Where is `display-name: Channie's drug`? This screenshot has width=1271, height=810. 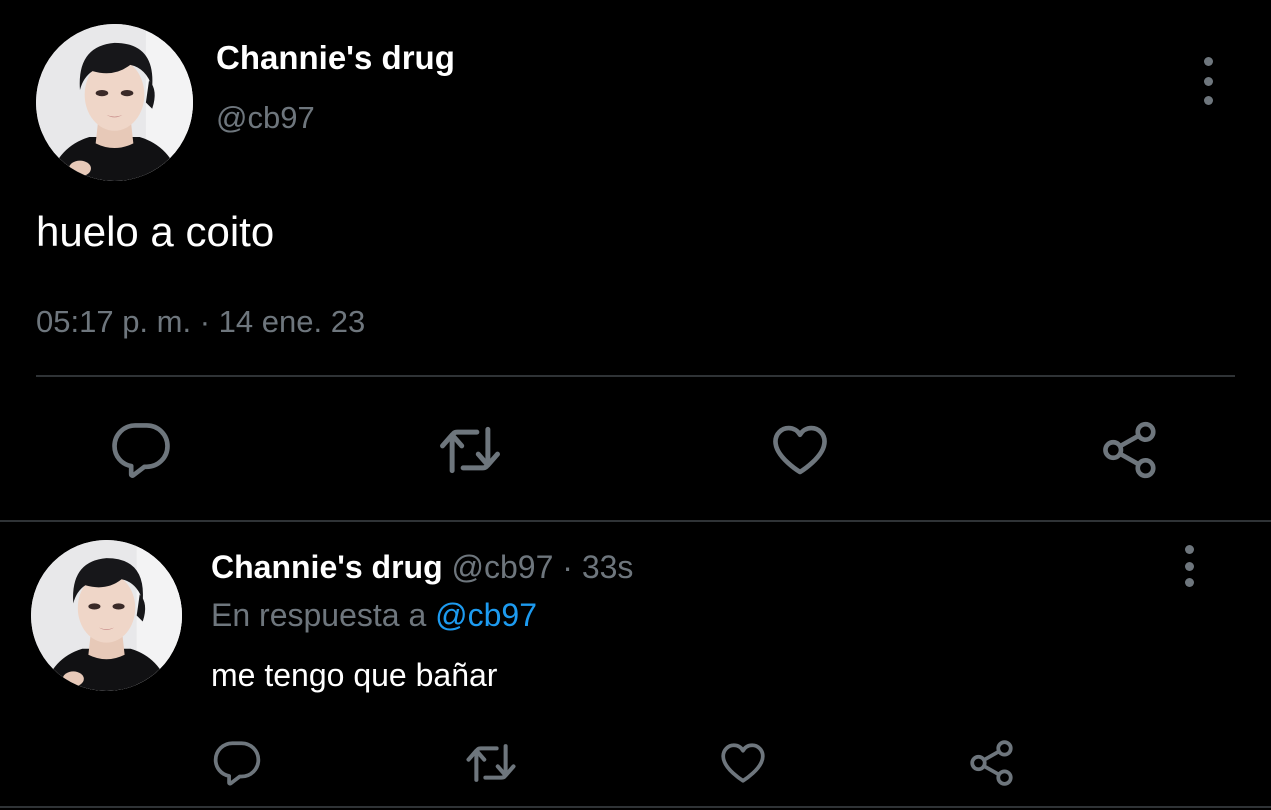
display-name: Channie's drug is located at coordinates (335, 58).